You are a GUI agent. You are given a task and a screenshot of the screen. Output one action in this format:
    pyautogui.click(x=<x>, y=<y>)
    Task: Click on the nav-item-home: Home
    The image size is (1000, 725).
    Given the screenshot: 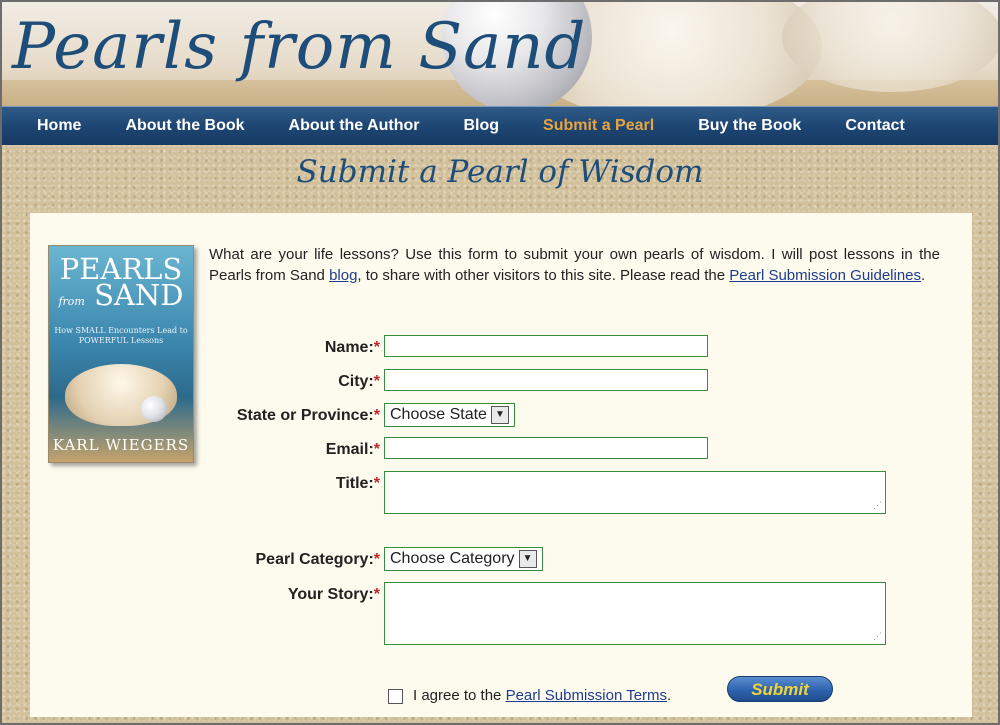 What is the action you would take?
    pyautogui.click(x=59, y=126)
    